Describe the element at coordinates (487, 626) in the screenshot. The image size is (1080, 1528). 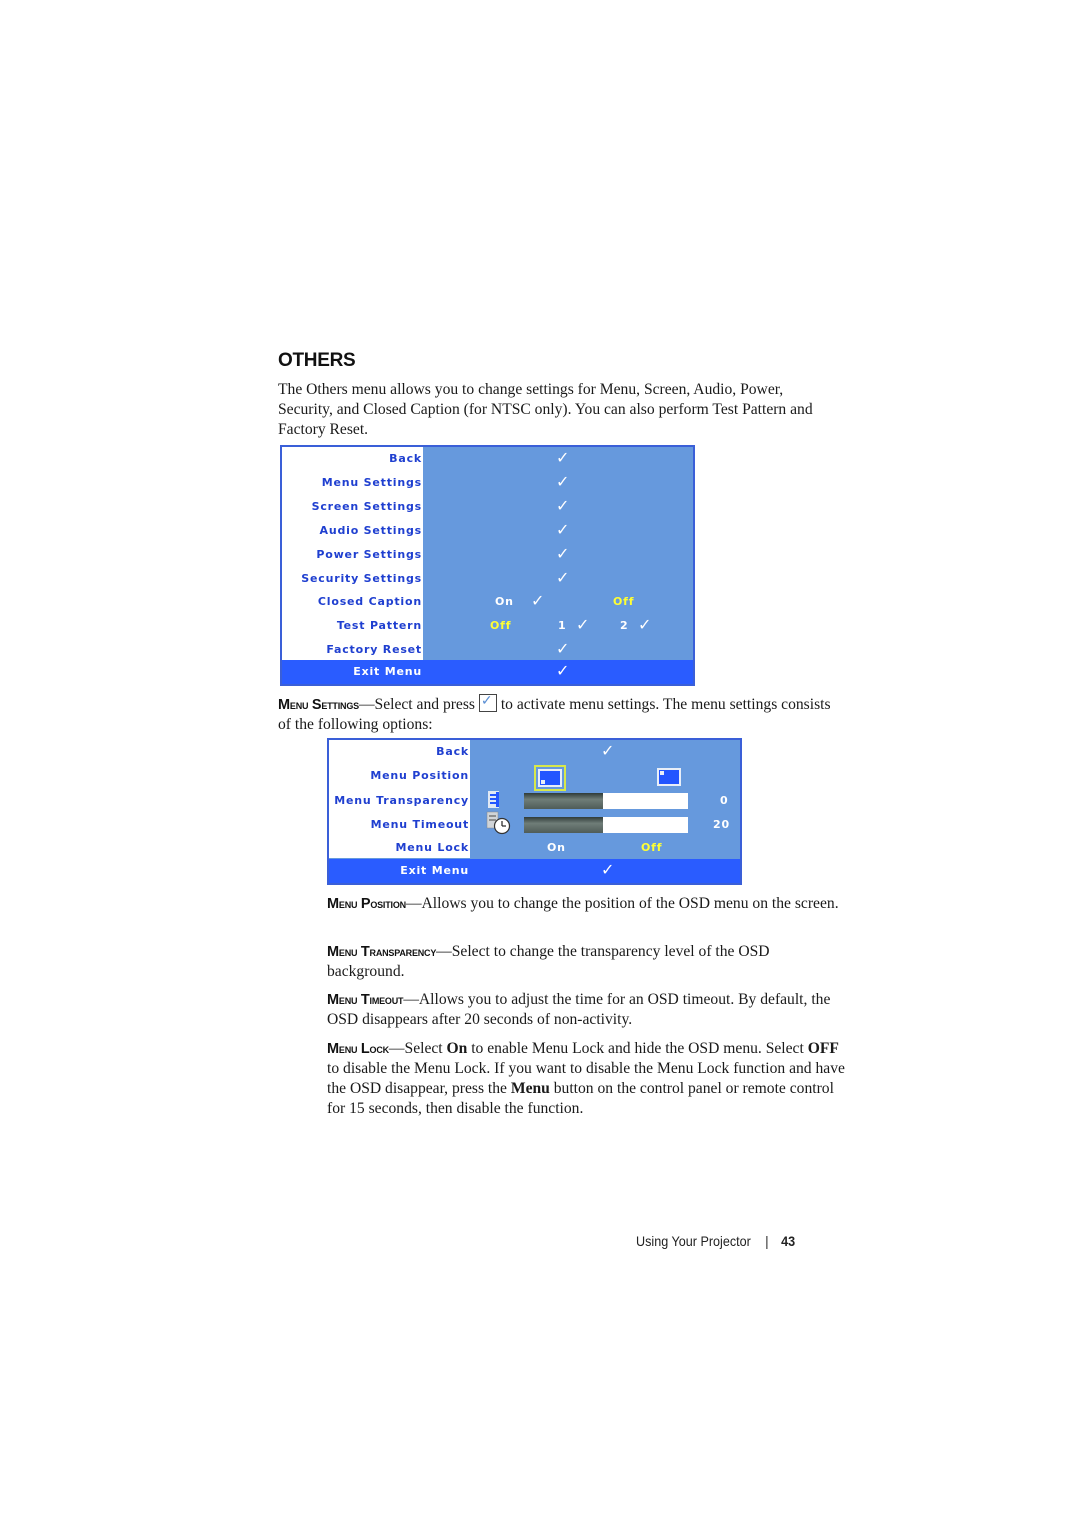
I see `osd-row-test-pattern: Test Pattern Off 1 ✓ 2 ✓` at that location.